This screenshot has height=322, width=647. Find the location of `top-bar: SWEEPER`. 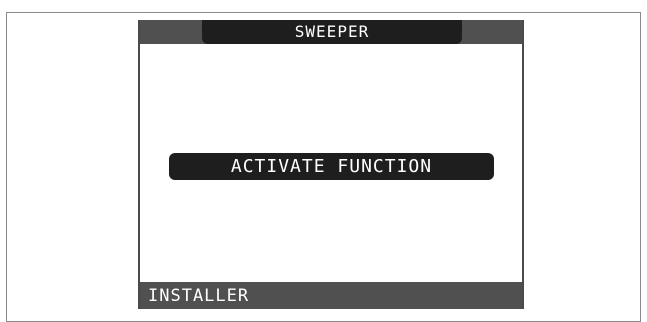

top-bar: SWEEPER is located at coordinates (331, 32).